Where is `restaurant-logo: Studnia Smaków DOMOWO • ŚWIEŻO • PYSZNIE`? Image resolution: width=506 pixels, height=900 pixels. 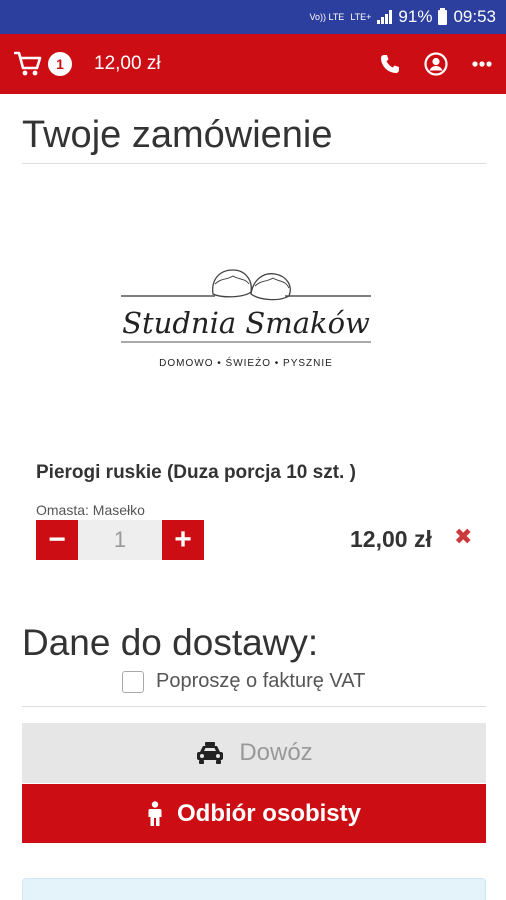
restaurant-logo: Studnia Smaków DOMOWO • ŚWIEŻO • PYSZNIE is located at coordinates (246, 318).